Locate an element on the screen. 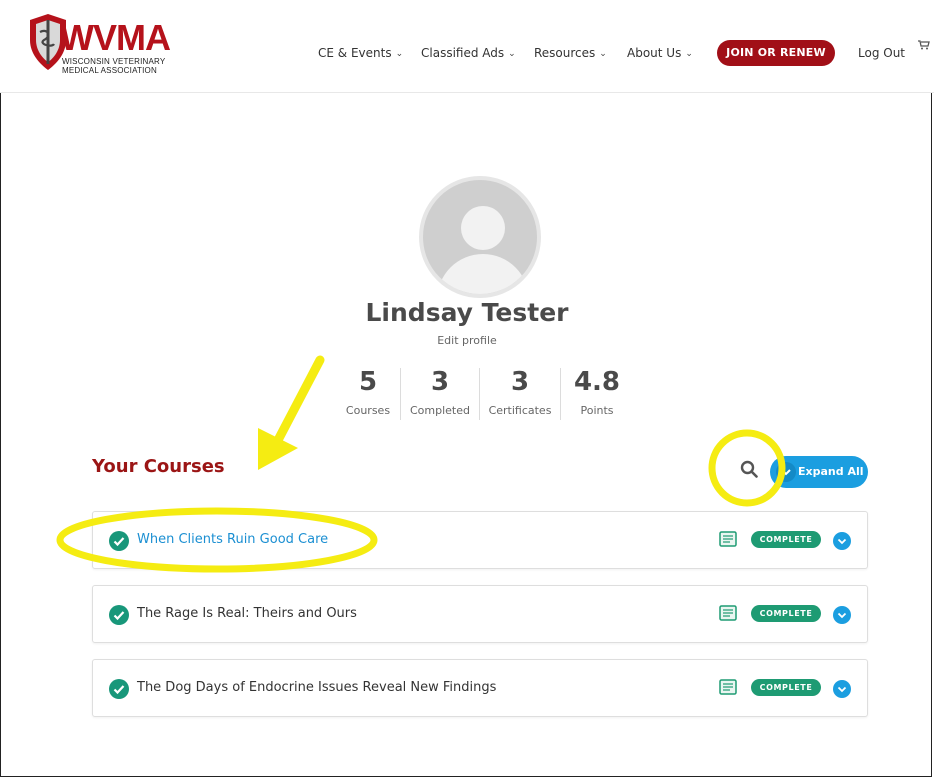 This screenshot has height=779, width=934. cart-icon is located at coordinates (924, 45).